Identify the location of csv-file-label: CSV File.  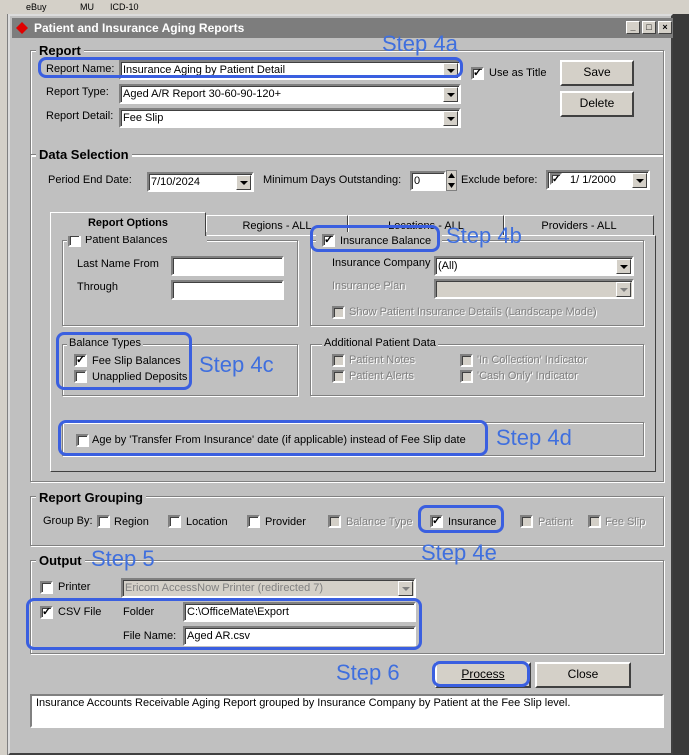
(80, 612).